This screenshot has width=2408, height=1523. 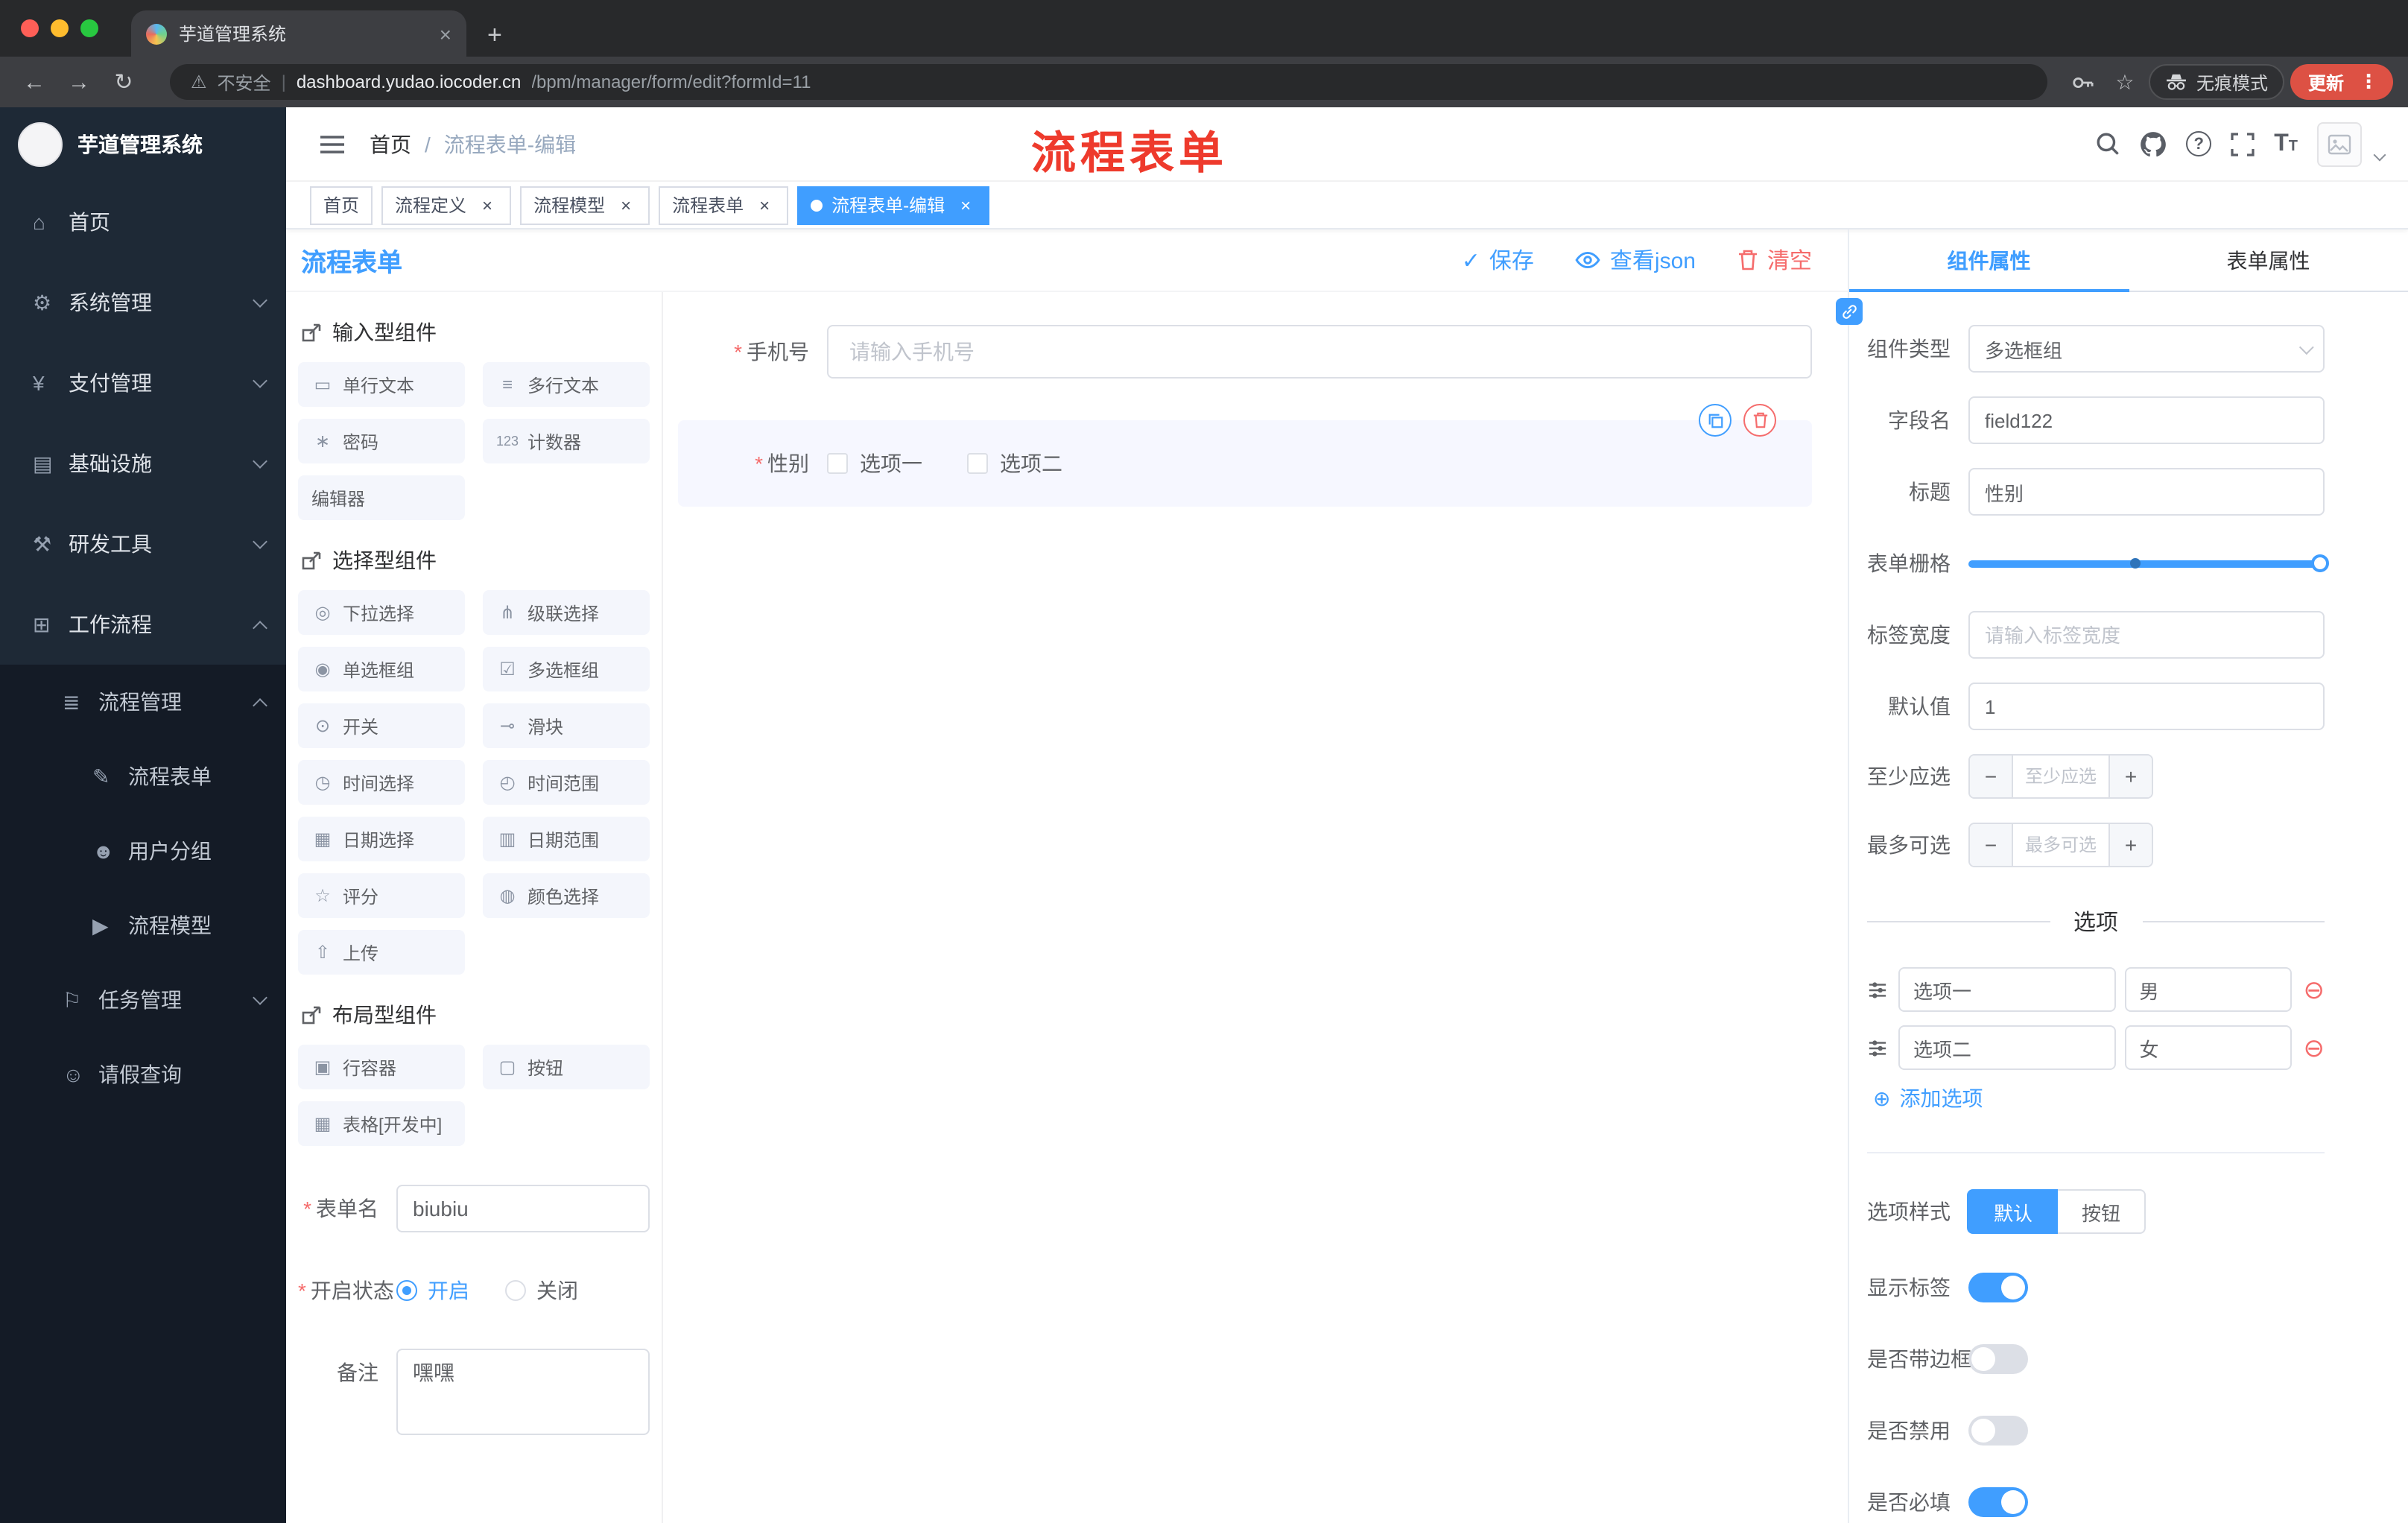 What do you see at coordinates (1319, 352) in the screenshot?
I see `field-phone-input` at bounding box center [1319, 352].